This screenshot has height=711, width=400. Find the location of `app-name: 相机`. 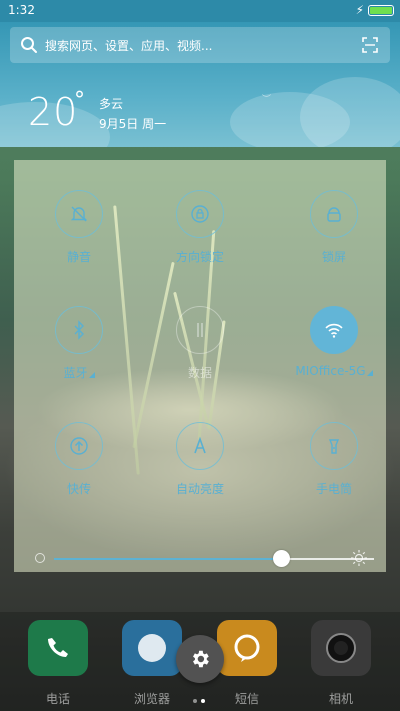

app-name: 相机 is located at coordinates (340, 699).